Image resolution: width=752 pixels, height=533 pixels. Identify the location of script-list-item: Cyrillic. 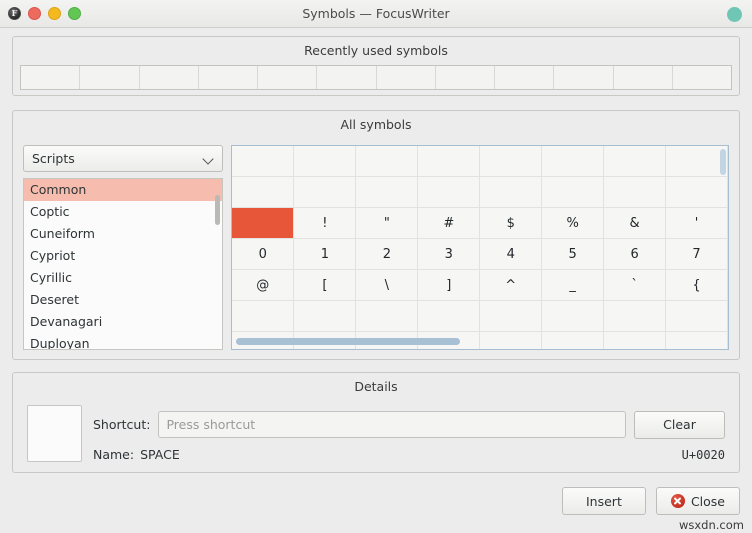
(123, 278).